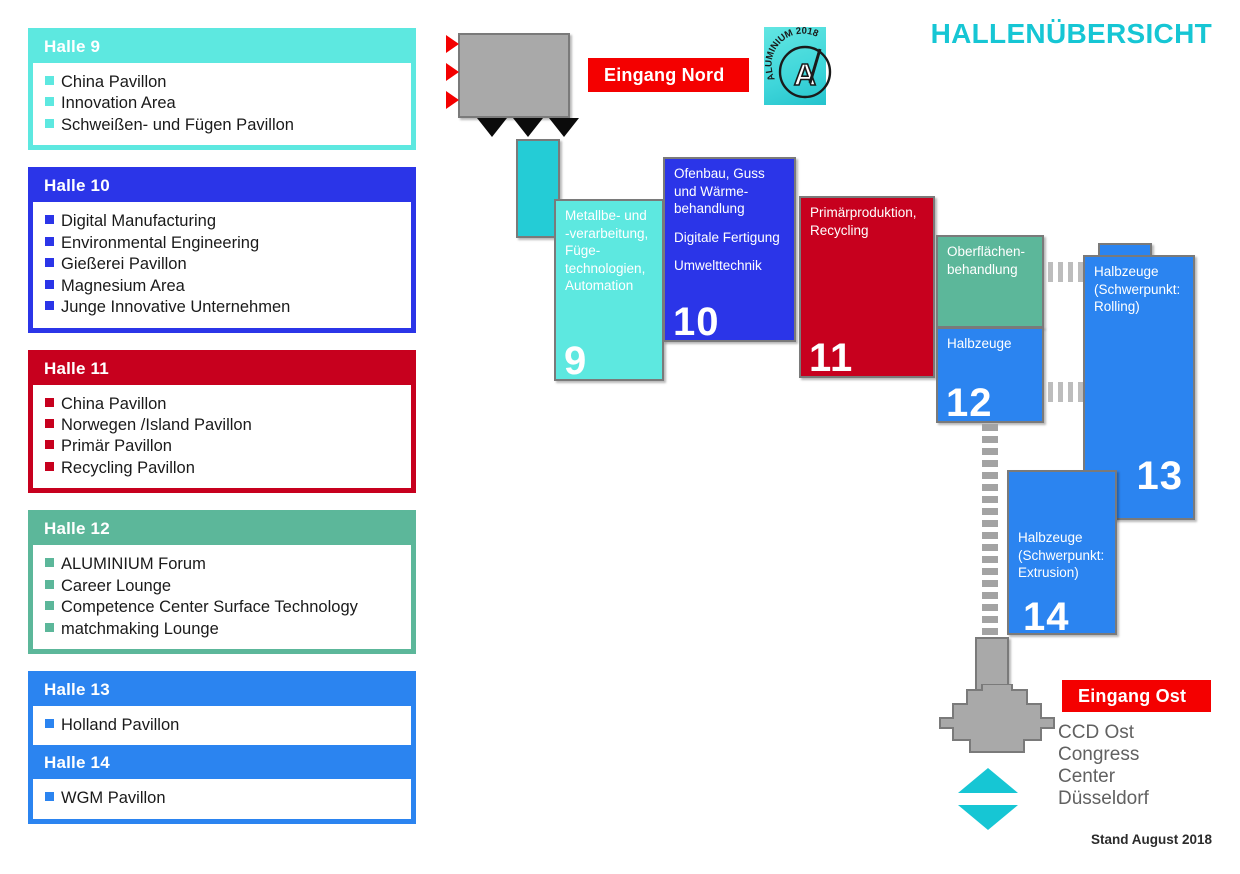 This screenshot has width=1240, height=874. Describe the element at coordinates (997, 718) in the screenshot. I see `ccd-building-shape` at that location.